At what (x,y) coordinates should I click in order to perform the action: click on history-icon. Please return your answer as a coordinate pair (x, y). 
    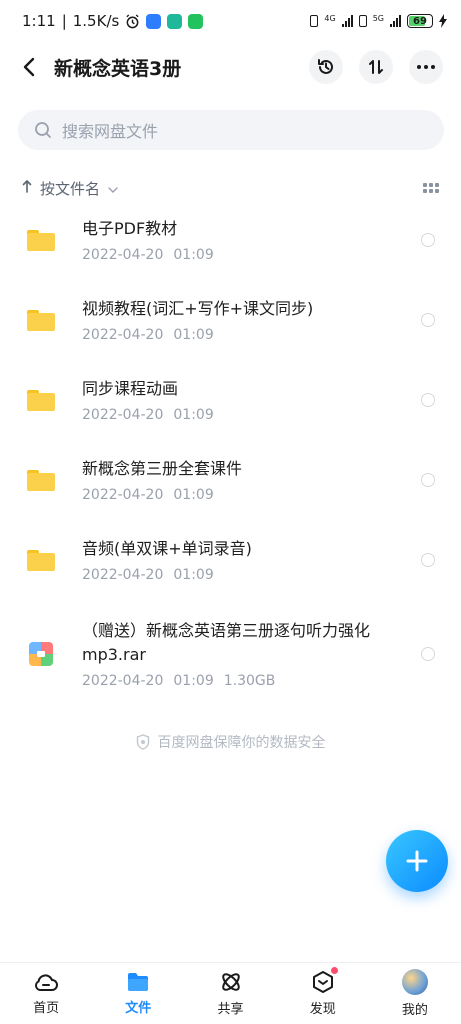
    Looking at the image, I should click on (325, 66).